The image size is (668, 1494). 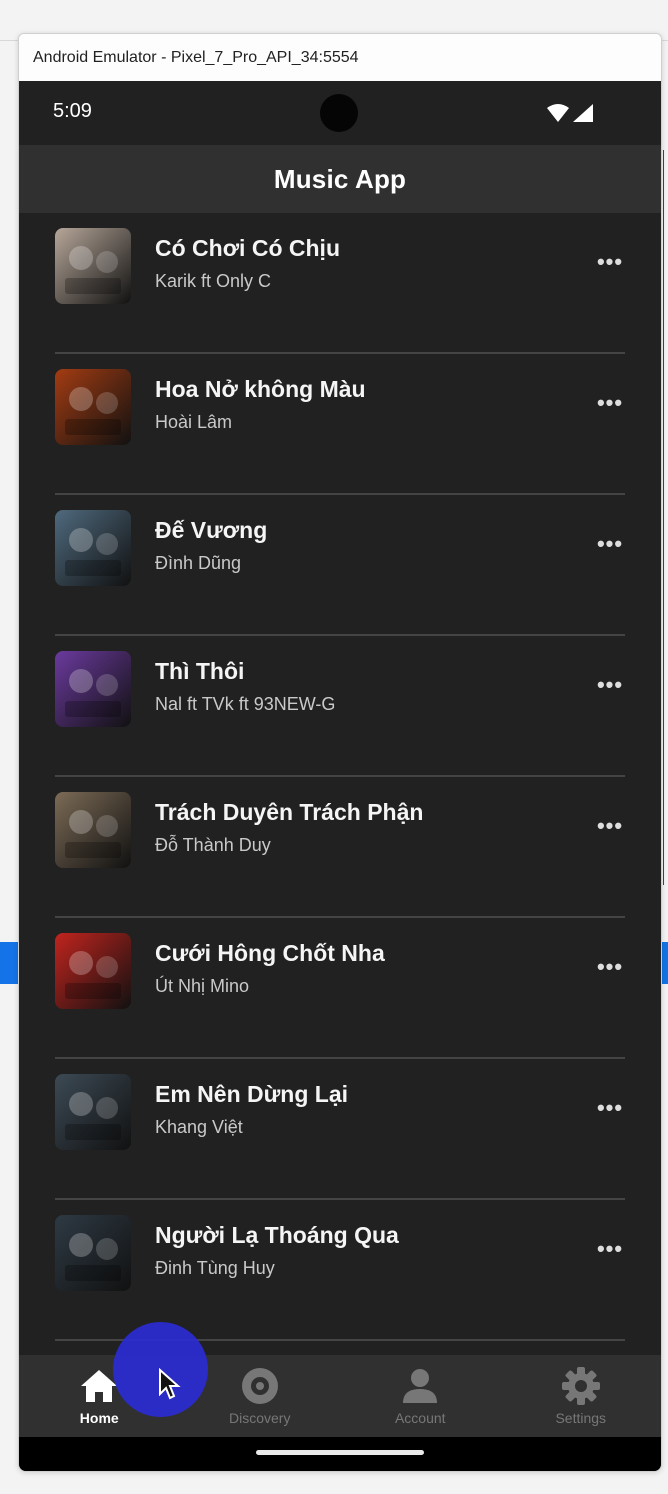 I want to click on song-title: Thì Thôi, so click(x=200, y=671).